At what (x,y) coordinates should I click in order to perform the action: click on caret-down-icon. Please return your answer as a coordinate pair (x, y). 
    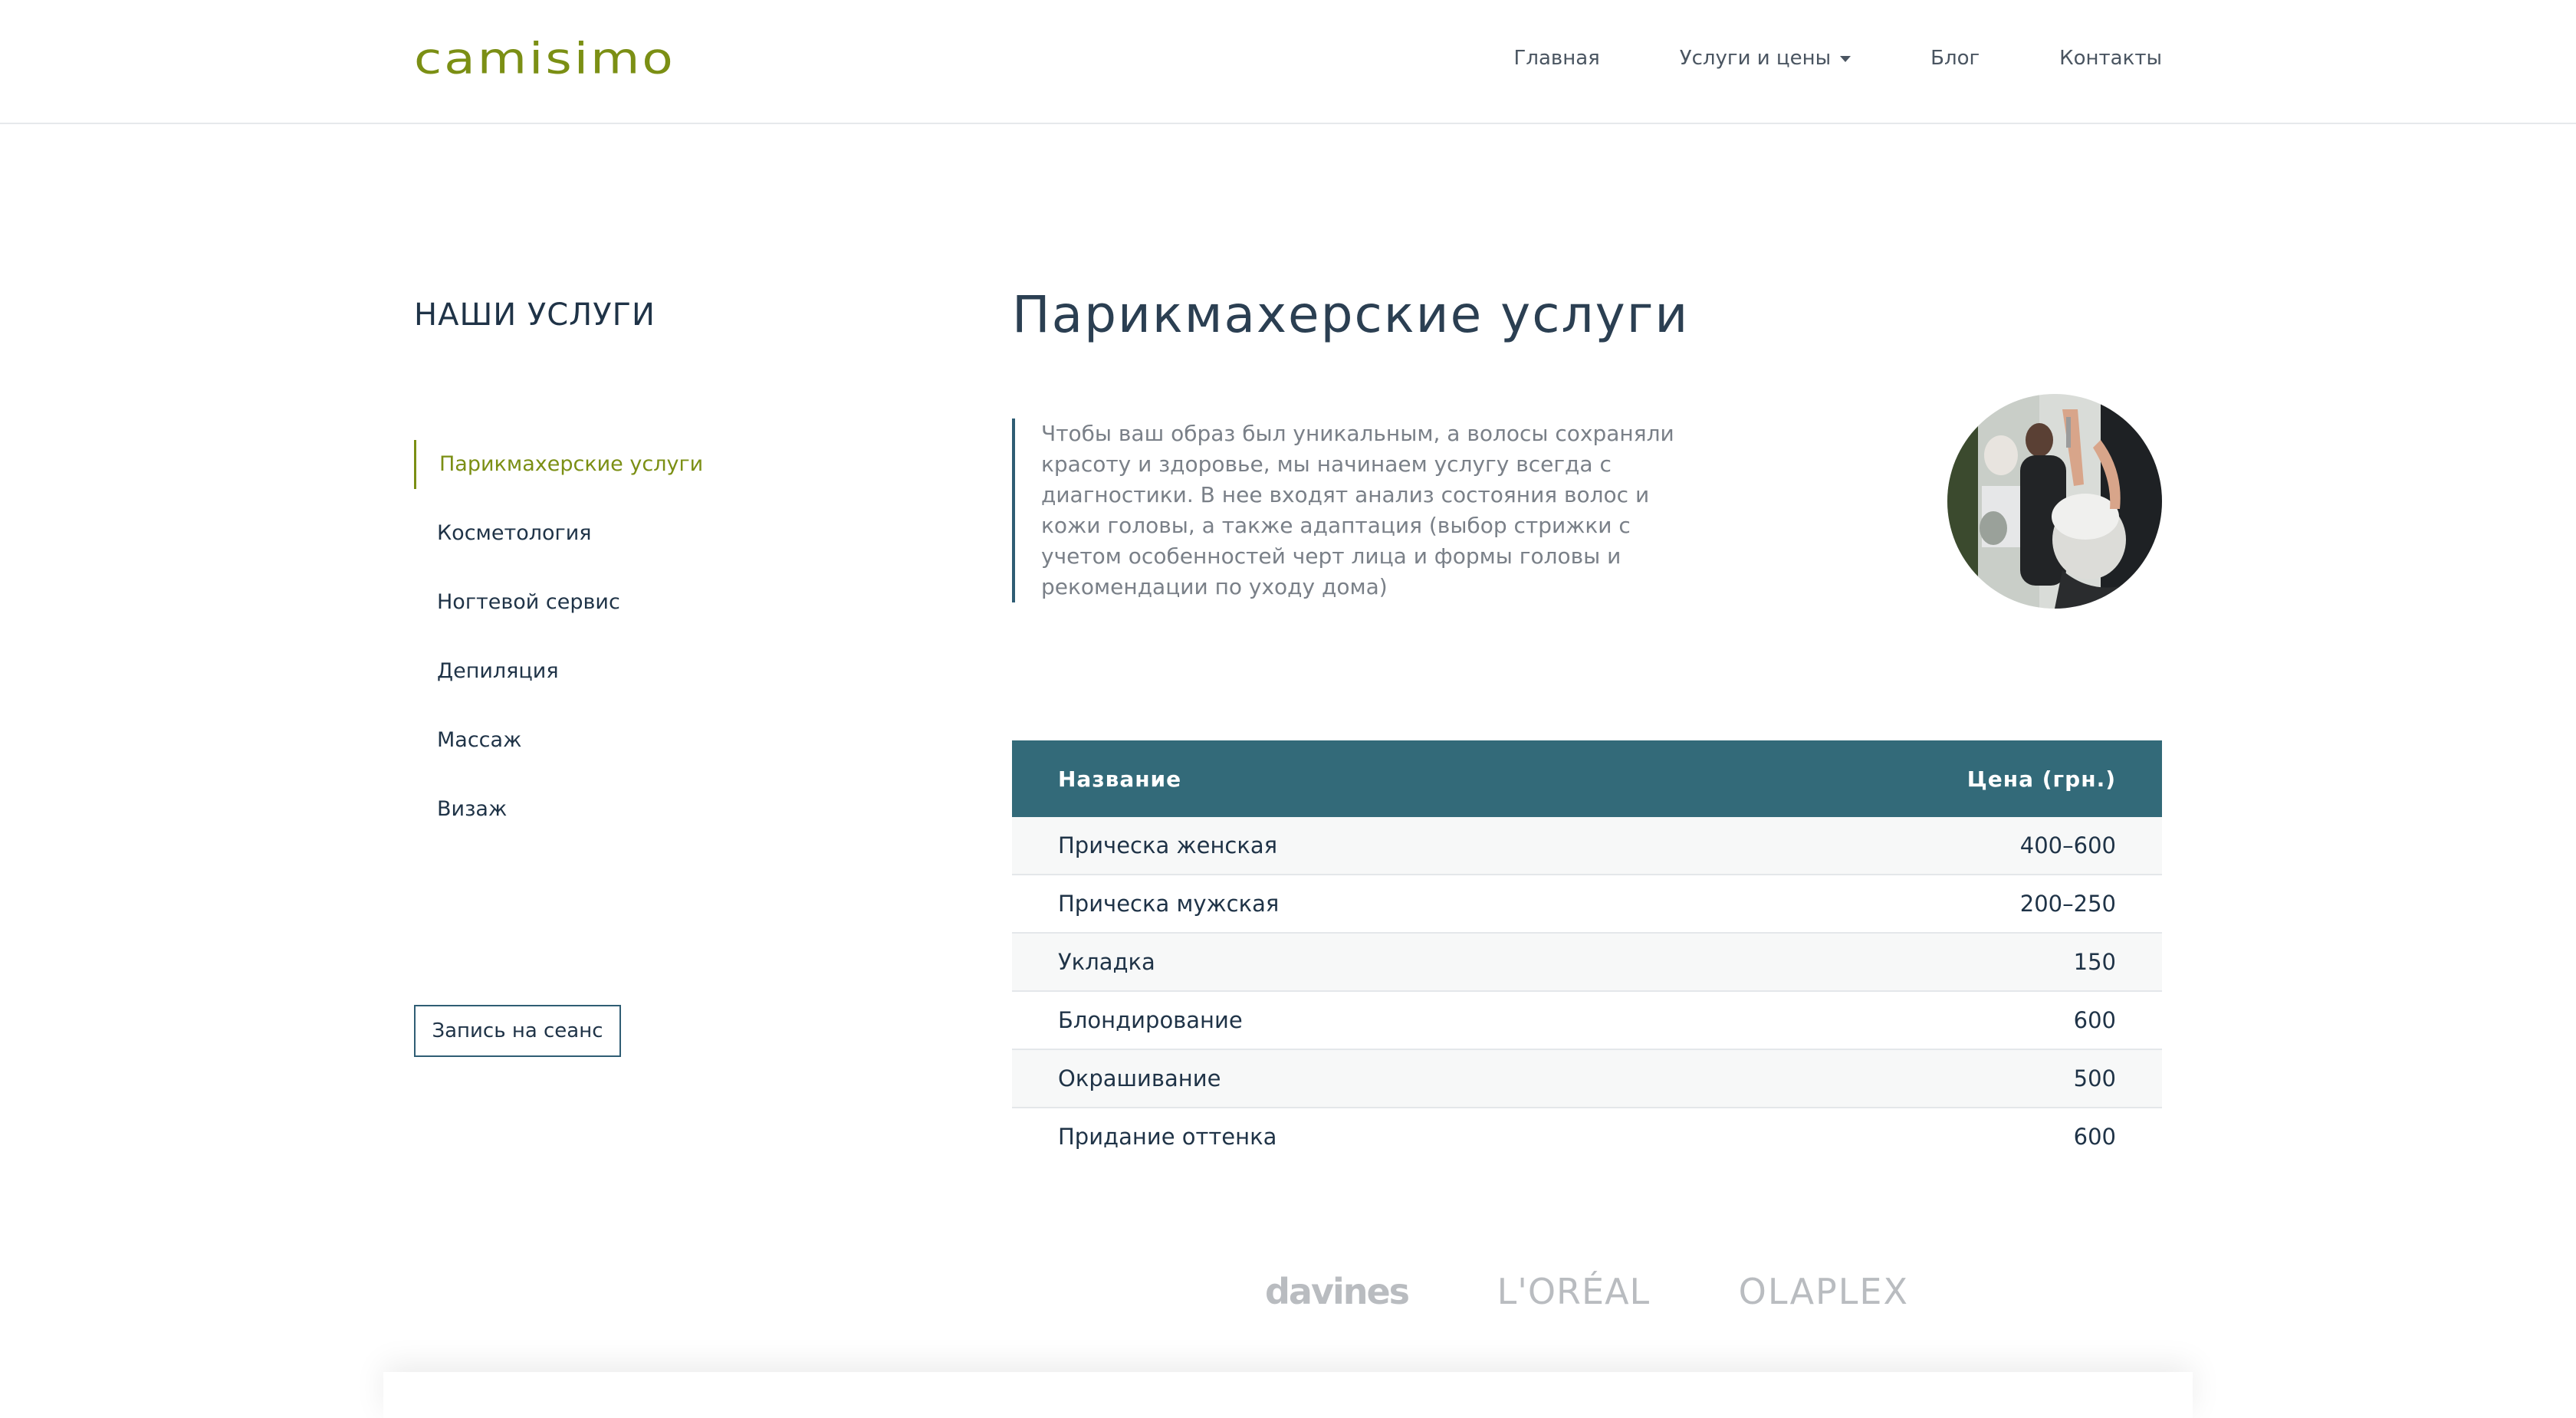
    Looking at the image, I should click on (1846, 59).